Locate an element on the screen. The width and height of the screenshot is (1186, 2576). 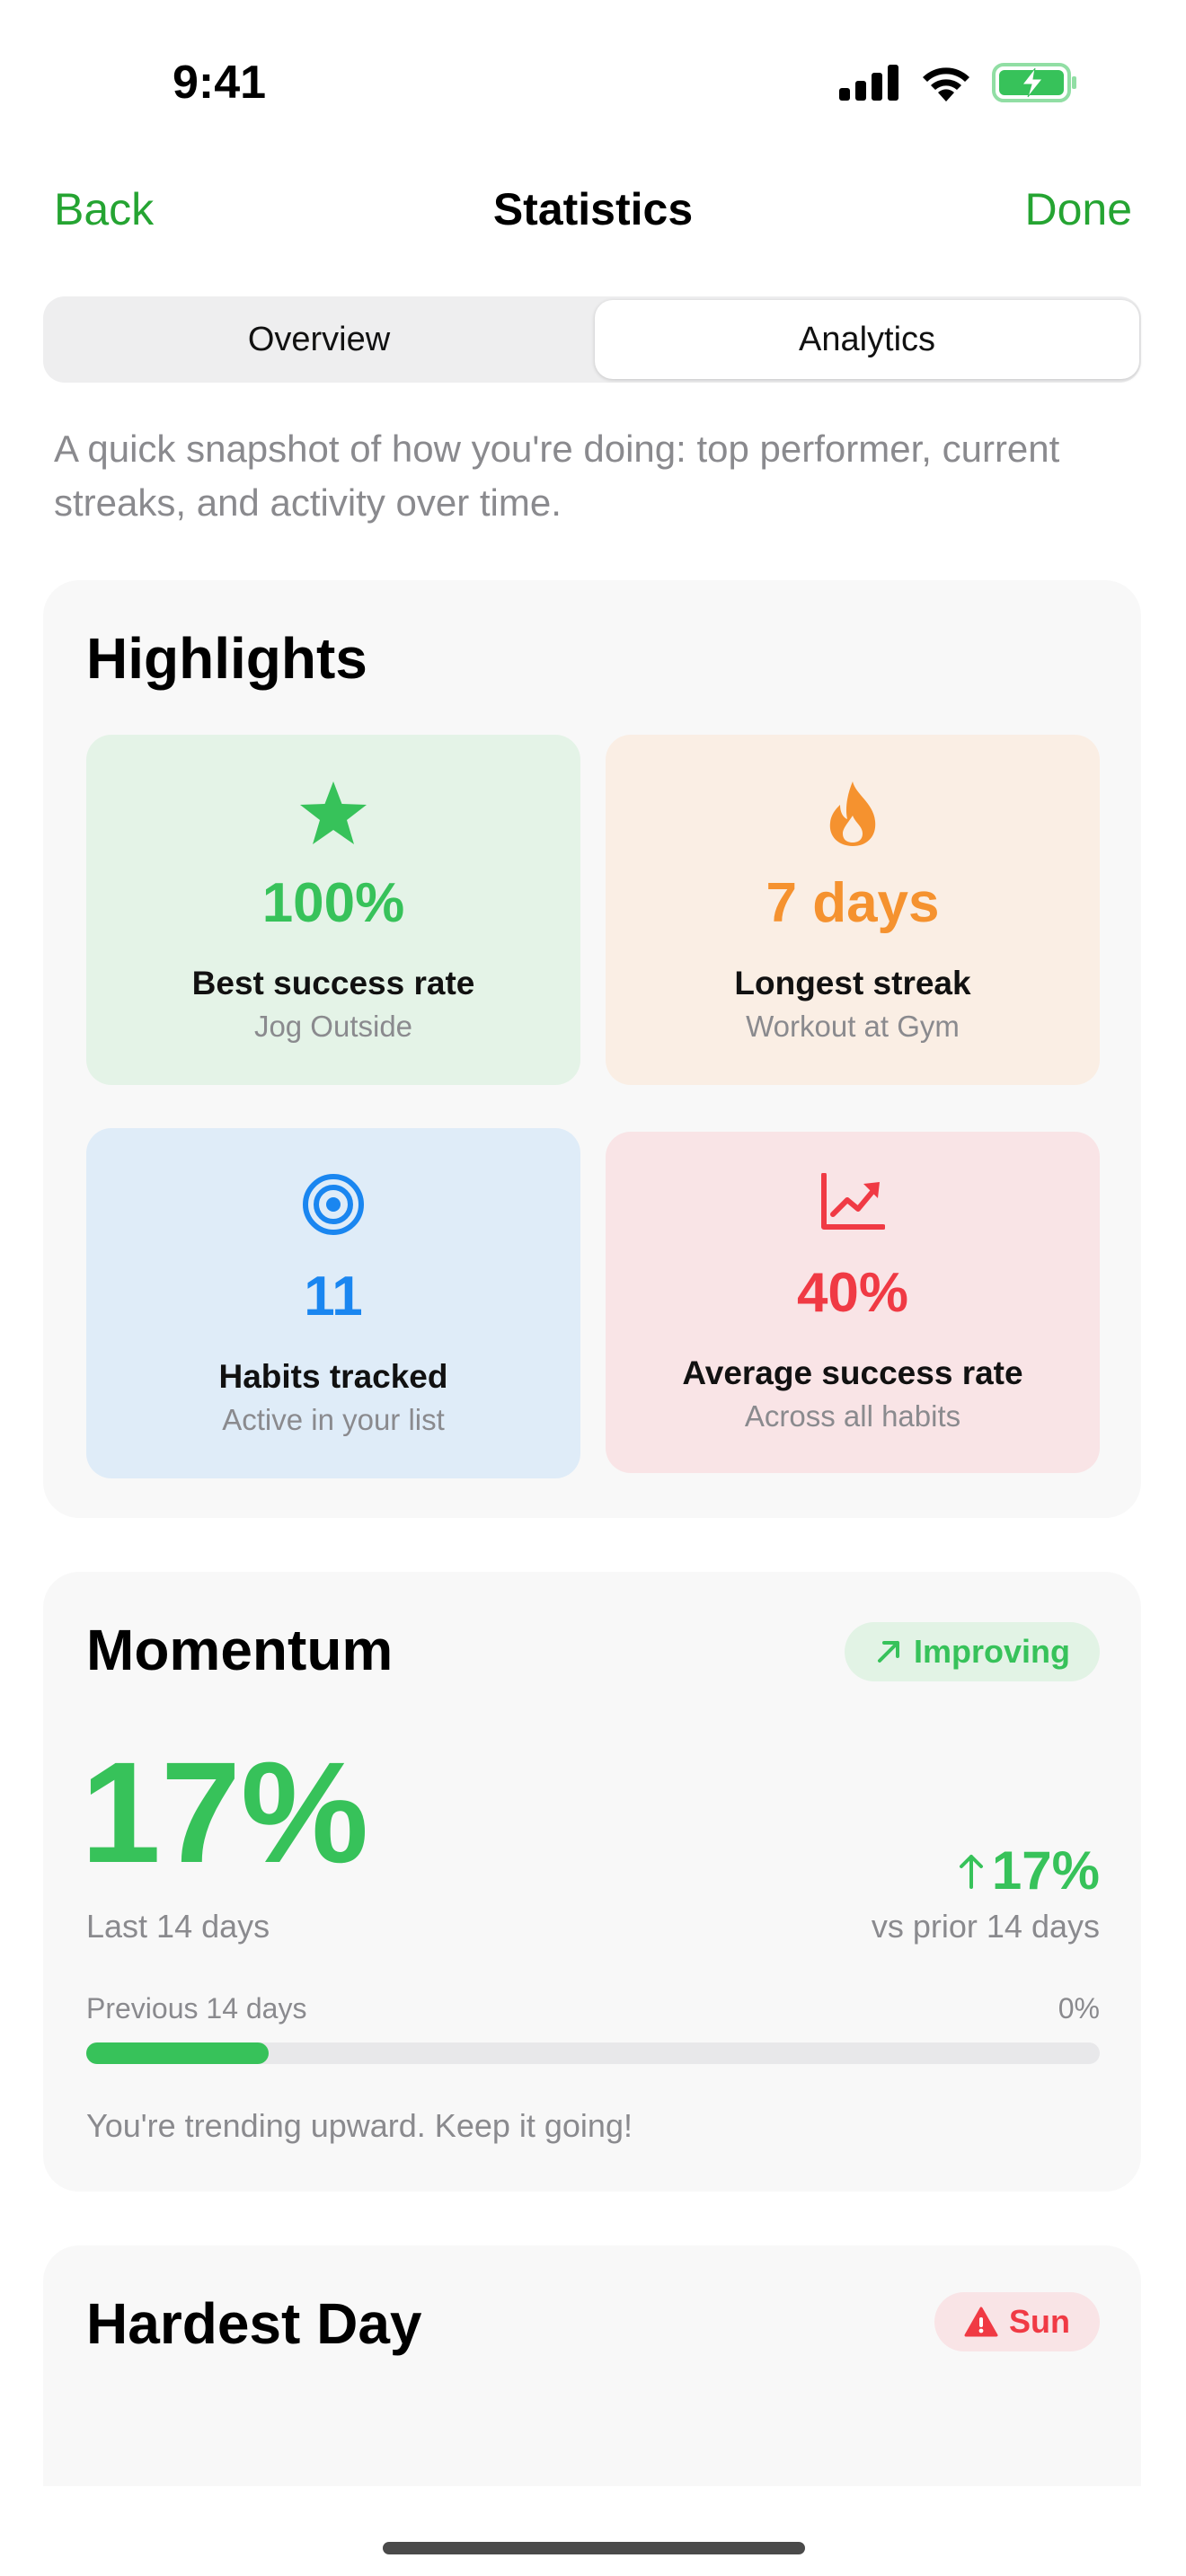
chart-trend-up-icon is located at coordinates (853, 1201).